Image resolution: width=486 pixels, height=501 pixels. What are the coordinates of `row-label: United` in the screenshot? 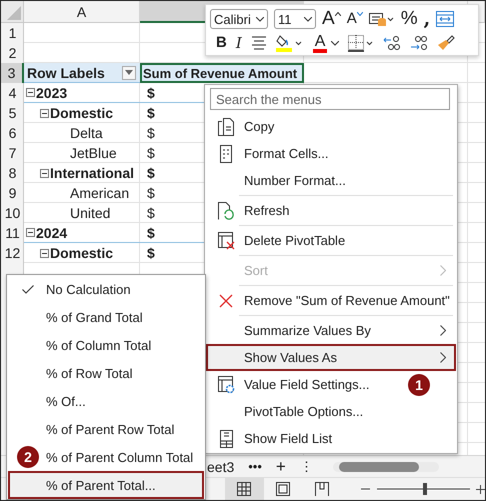 It's located at (90, 213).